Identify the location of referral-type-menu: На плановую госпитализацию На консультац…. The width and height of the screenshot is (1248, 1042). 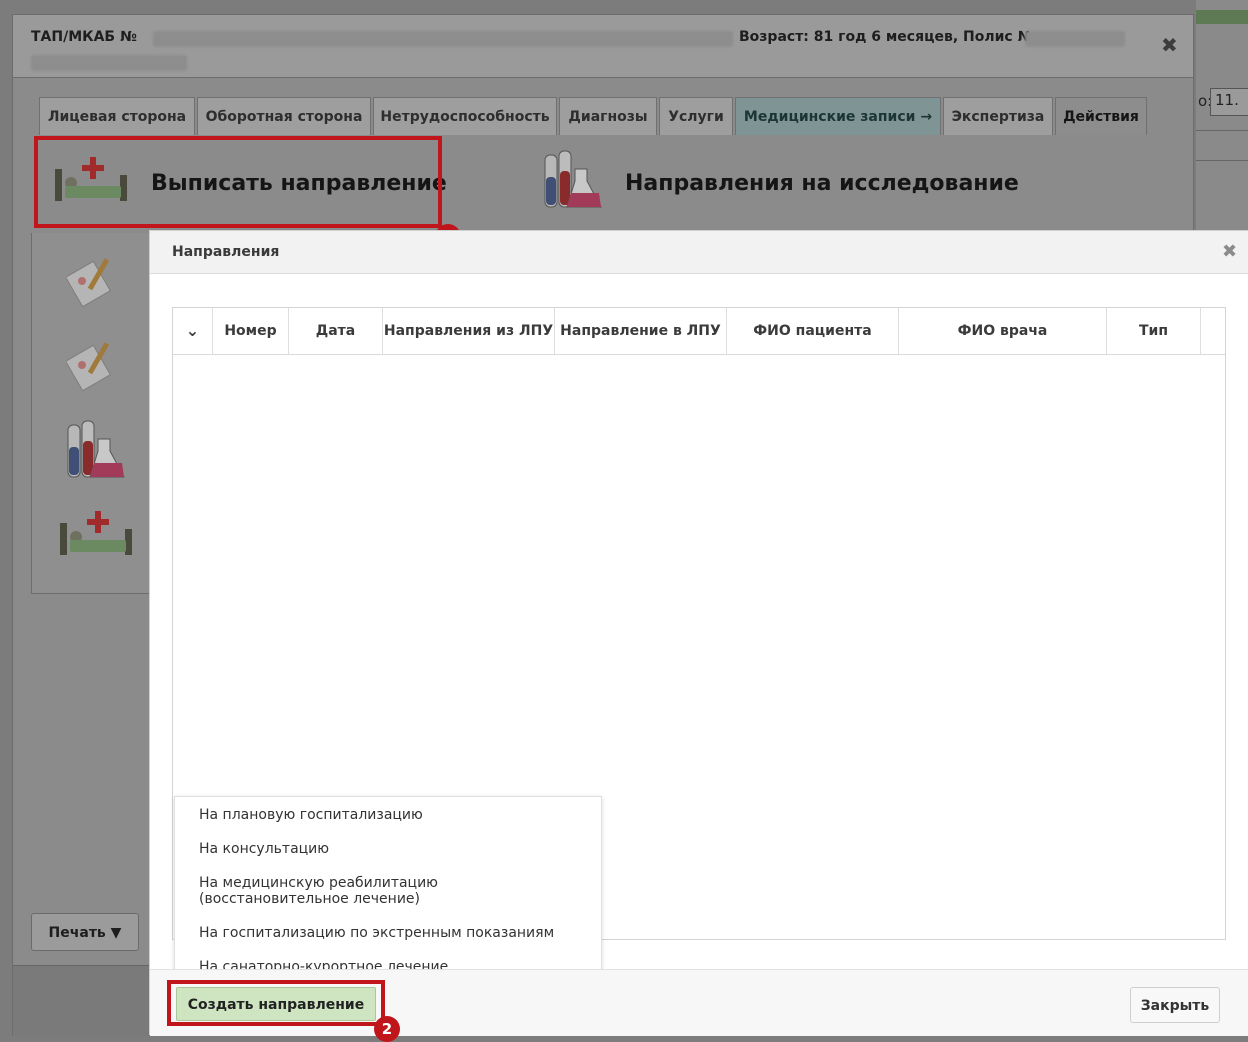
(388, 890).